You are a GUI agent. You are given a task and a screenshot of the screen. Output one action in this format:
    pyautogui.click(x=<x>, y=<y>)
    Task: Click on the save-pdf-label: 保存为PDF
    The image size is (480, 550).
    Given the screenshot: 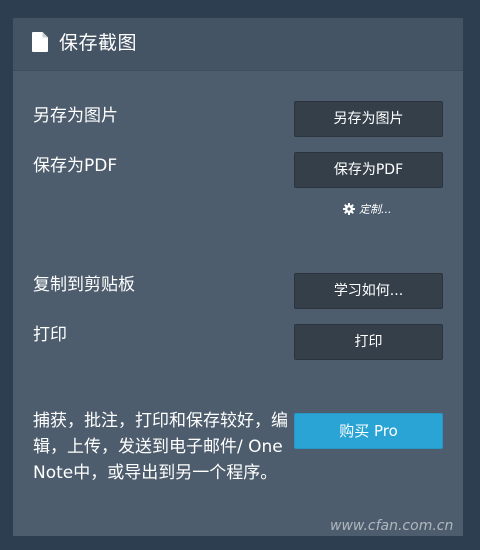 What is the action you would take?
    pyautogui.click(x=75, y=166)
    